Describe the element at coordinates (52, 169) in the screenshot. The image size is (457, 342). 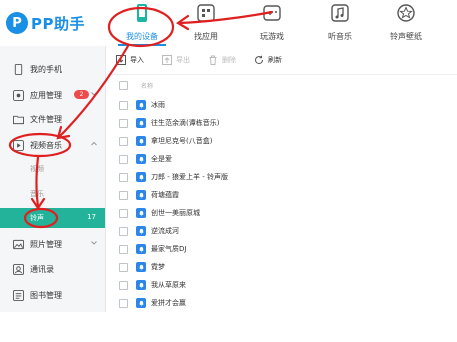
I see `sidebar-sub-video: 视频` at that location.